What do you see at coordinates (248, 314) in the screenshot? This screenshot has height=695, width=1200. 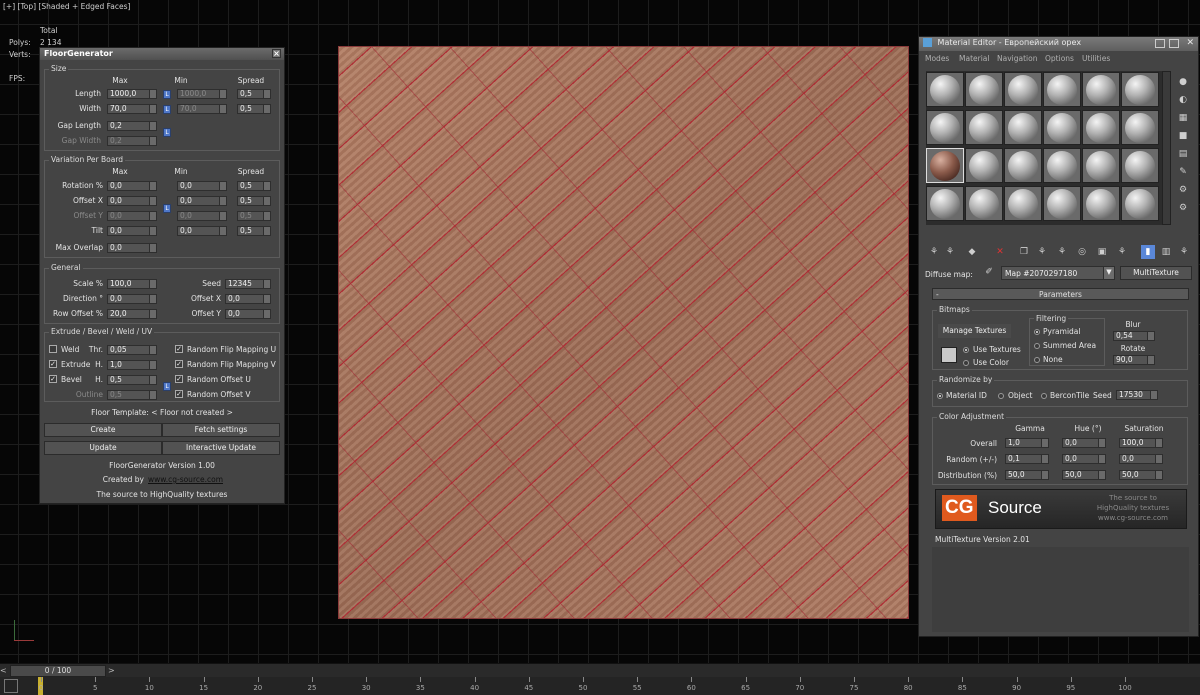 I see `general-offsety-spinner: 0,0` at bounding box center [248, 314].